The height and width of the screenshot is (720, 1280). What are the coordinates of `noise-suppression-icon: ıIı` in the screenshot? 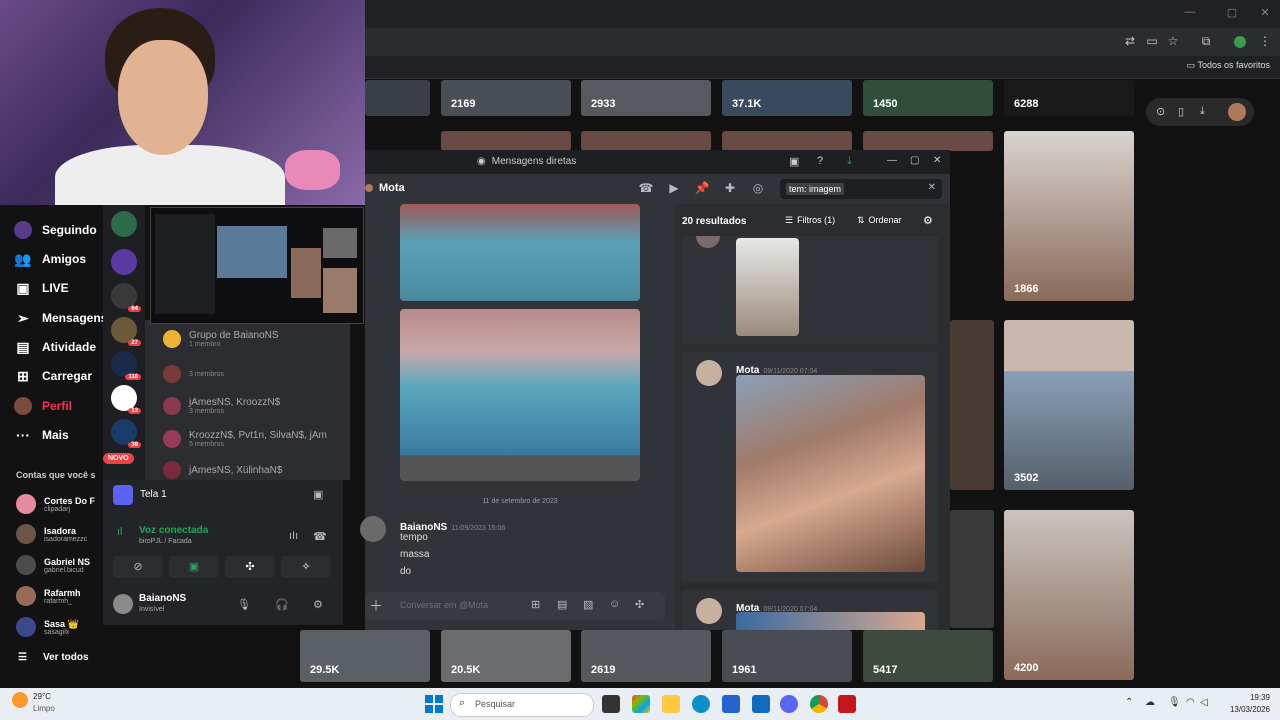 It's located at (293, 536).